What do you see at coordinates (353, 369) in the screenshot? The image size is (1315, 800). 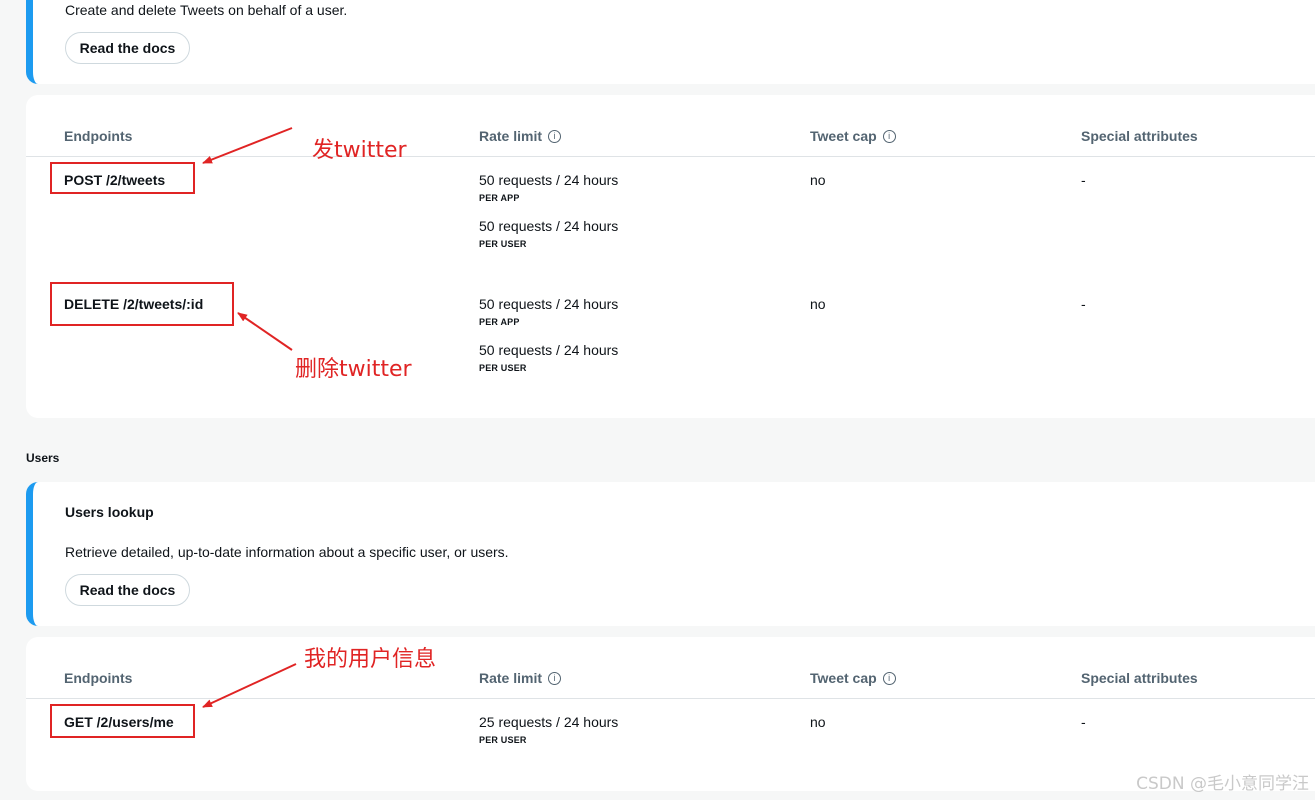 I see `annotation-delete-label: 删除twitter` at bounding box center [353, 369].